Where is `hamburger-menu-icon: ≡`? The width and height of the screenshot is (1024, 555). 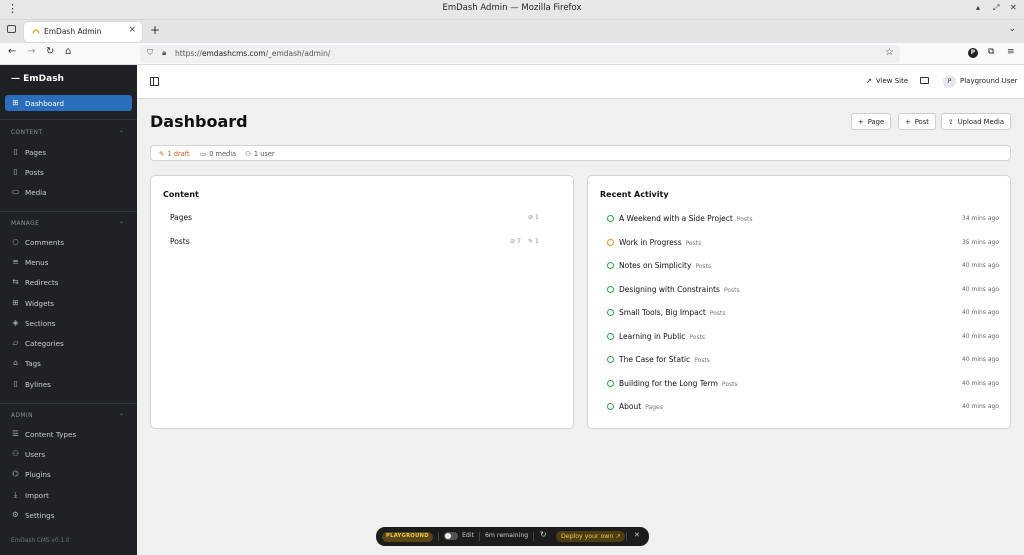
hamburger-menu-icon: ≡ is located at coordinates (1011, 52).